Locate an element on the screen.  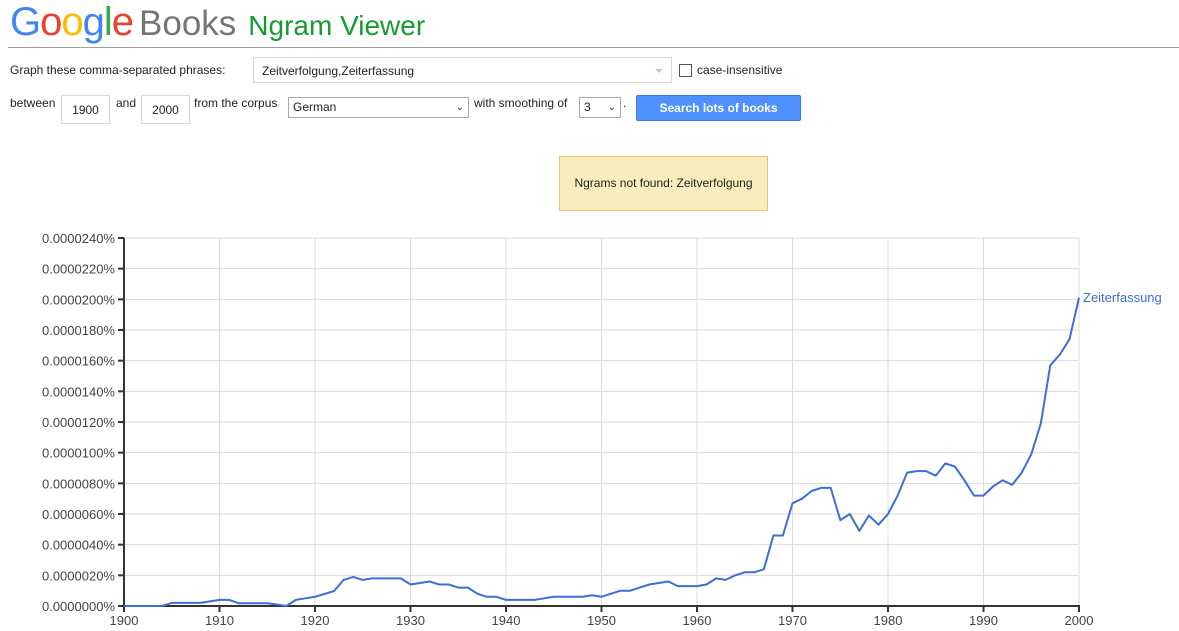
smoothing-select-value: 3 is located at coordinates (587, 107).